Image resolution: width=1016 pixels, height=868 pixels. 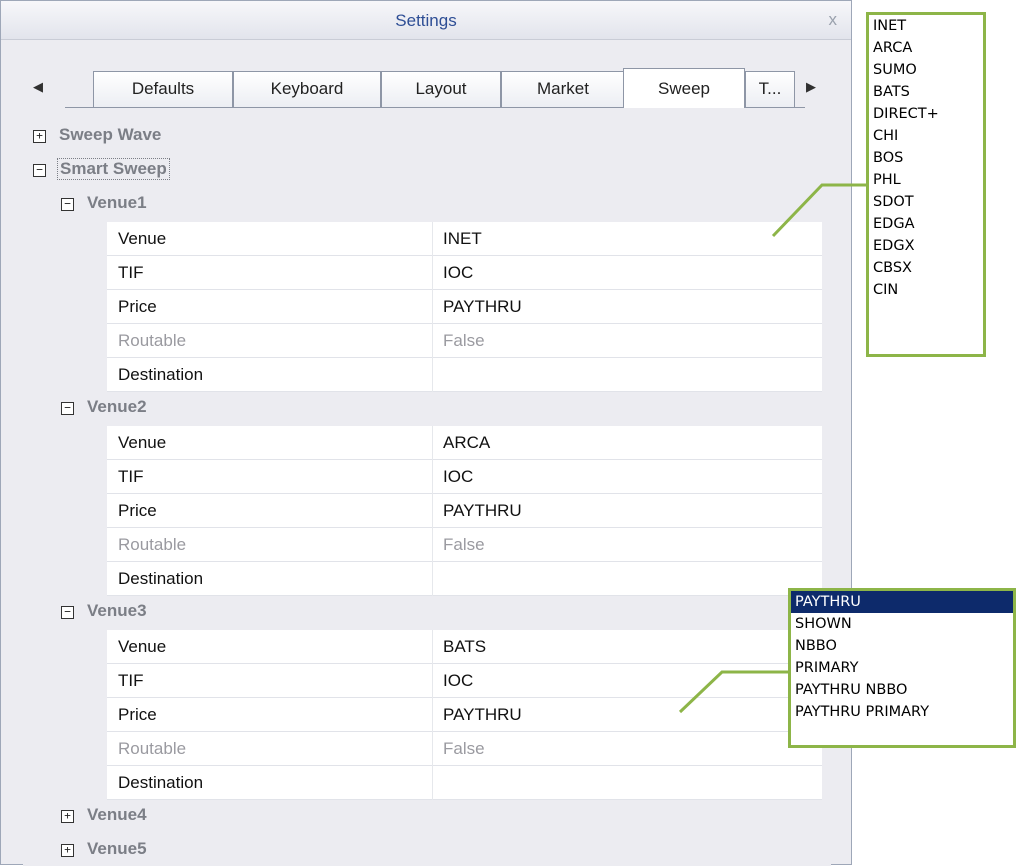 What do you see at coordinates (733, 692) in the screenshot?
I see `price-callout-line` at bounding box center [733, 692].